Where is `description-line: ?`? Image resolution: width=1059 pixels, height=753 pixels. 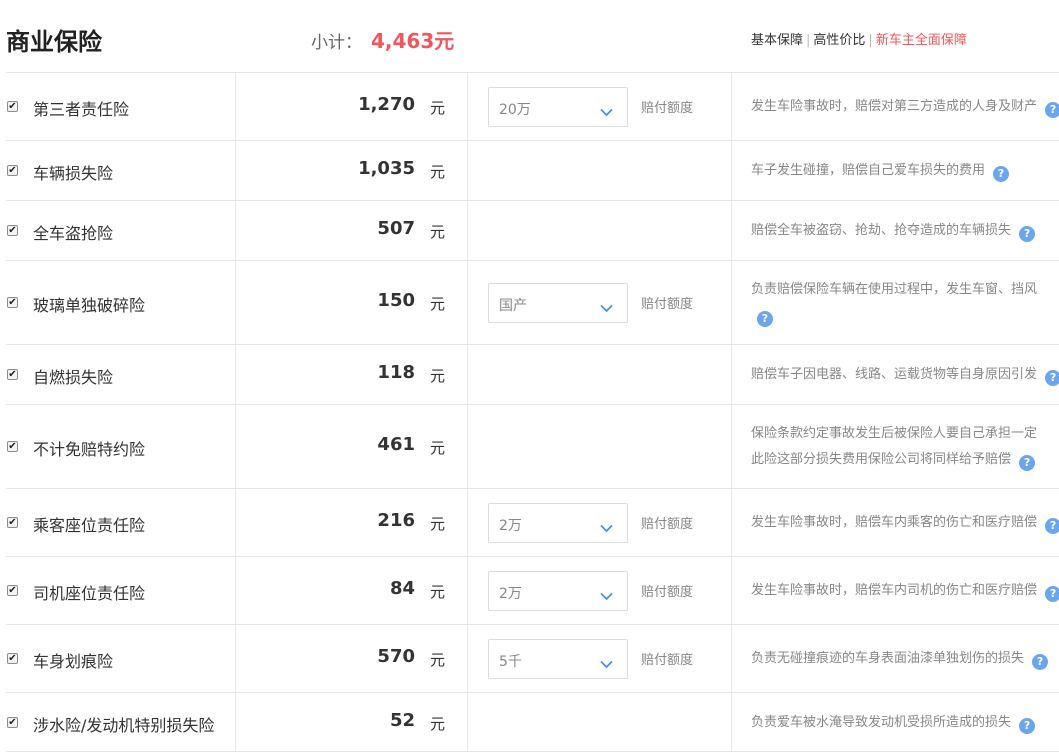 description-line: ? is located at coordinates (905, 316).